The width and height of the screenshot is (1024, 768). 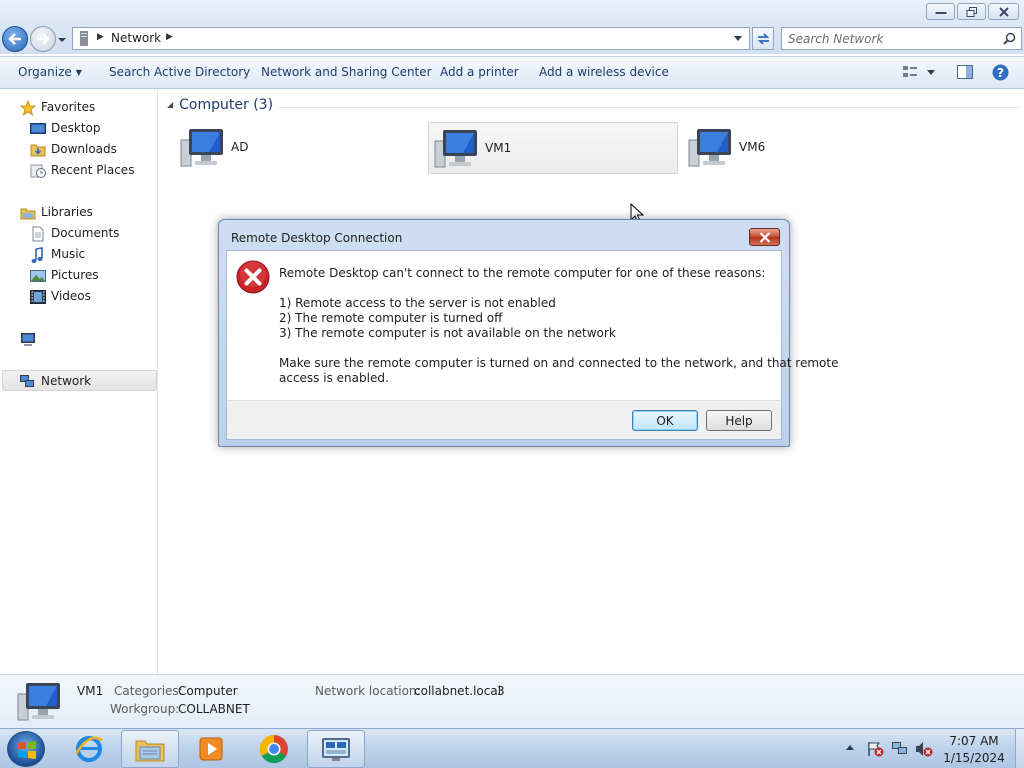 I want to click on network-status-icon, so click(x=900, y=749).